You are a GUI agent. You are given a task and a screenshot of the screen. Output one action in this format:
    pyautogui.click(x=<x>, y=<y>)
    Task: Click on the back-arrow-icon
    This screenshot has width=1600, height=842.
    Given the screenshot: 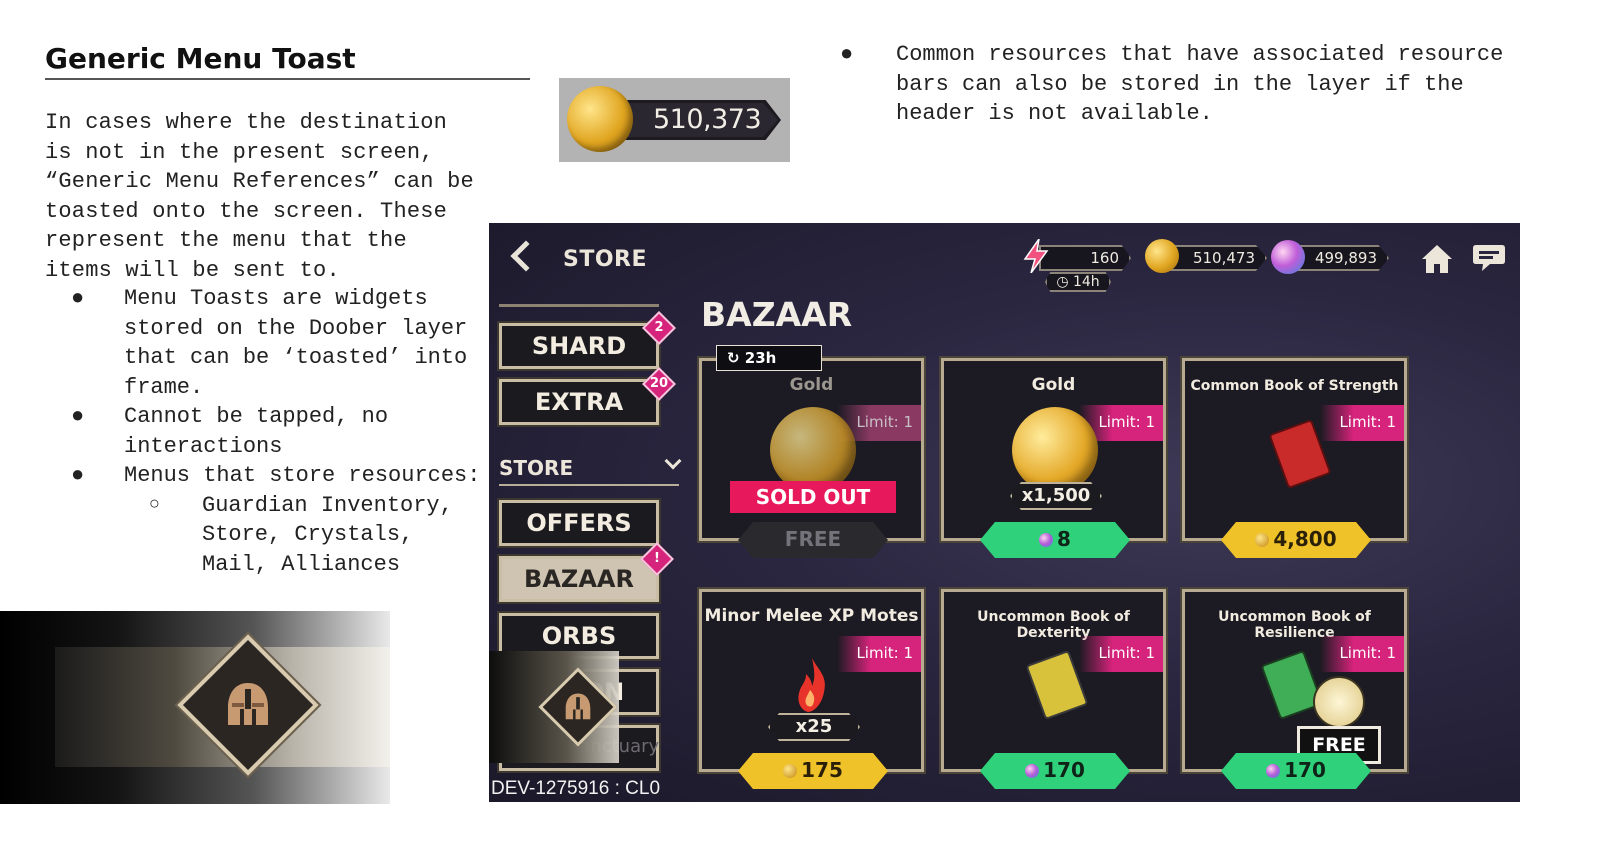 What is the action you would take?
    pyautogui.click(x=526, y=256)
    